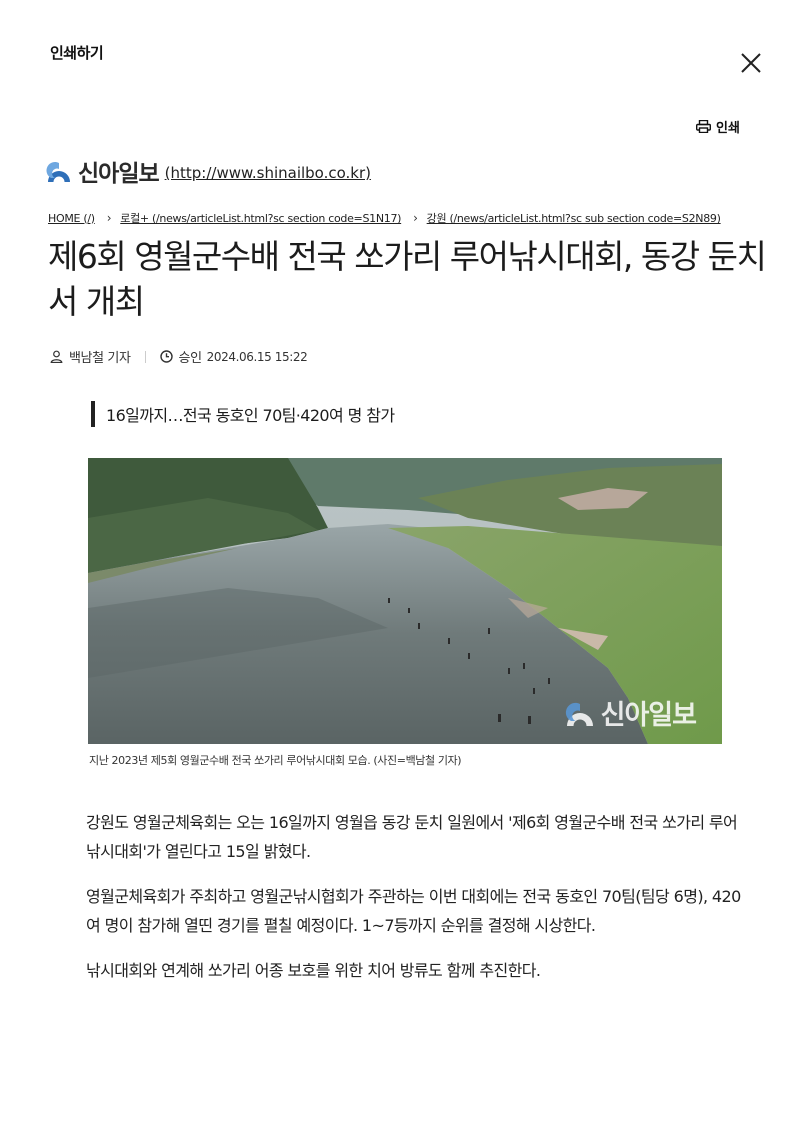  Describe the element at coordinates (728, 128) in the screenshot. I see `print-label: 인쇄` at that location.